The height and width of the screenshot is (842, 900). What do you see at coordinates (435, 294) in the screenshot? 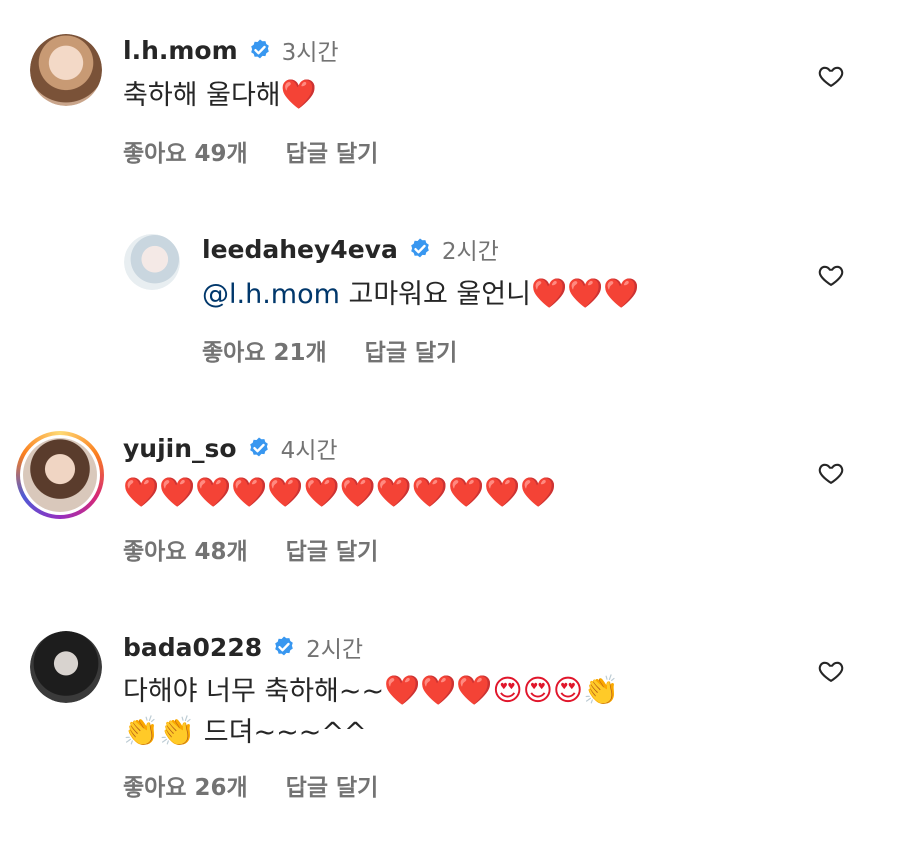
I see `comment-text-part: 고마워요 울언니` at bounding box center [435, 294].